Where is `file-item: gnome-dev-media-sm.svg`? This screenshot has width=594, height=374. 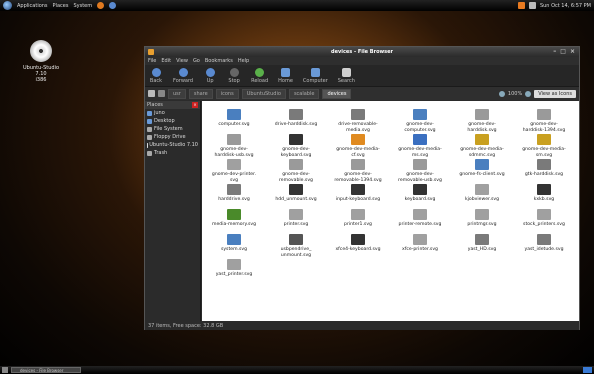
file-item: gnome-dev-media-sm.svg is located at coordinates (544, 146).